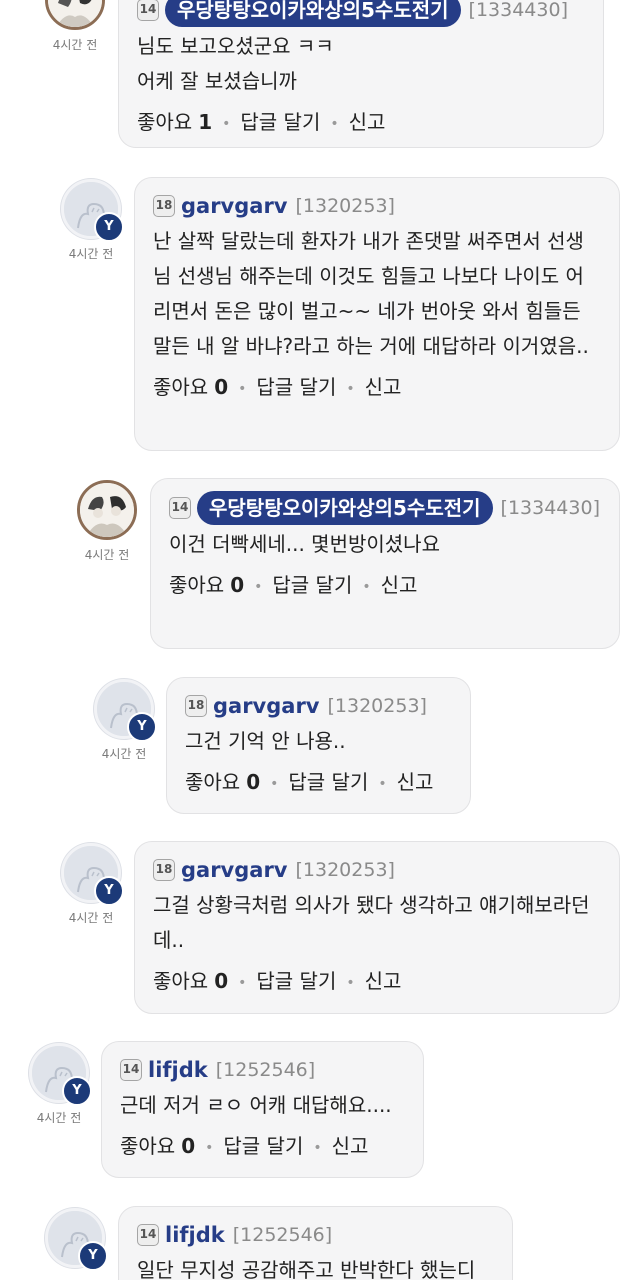  I want to click on comment-actions: 좋아요 1 • 답글 달기 • 신고, so click(361, 123).